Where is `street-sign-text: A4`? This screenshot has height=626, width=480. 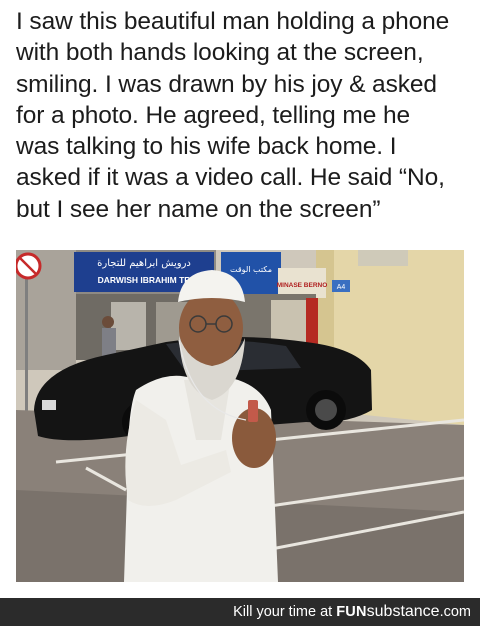
street-sign-text: A4 is located at coordinates (341, 287).